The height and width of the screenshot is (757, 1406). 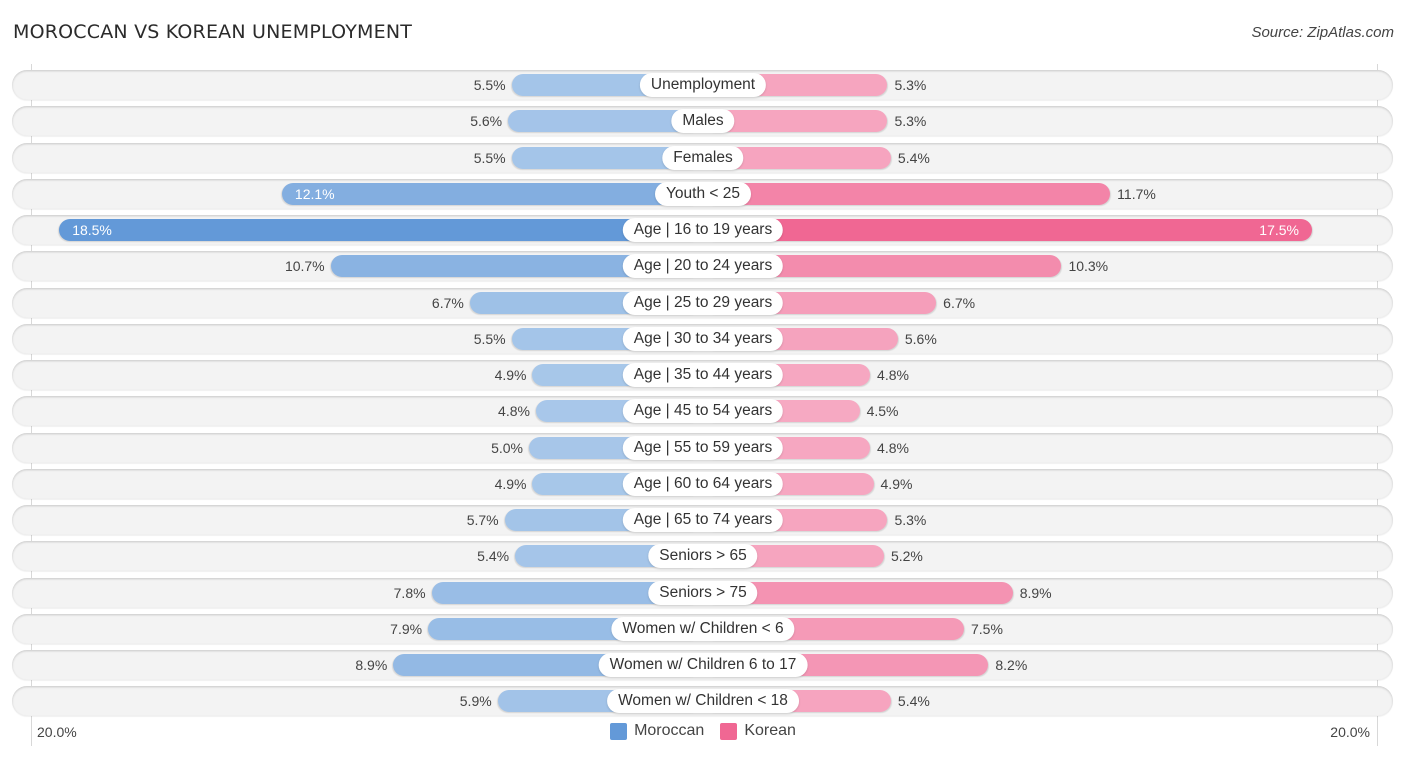 I want to click on category-label: Unemployment, so click(x=703, y=85).